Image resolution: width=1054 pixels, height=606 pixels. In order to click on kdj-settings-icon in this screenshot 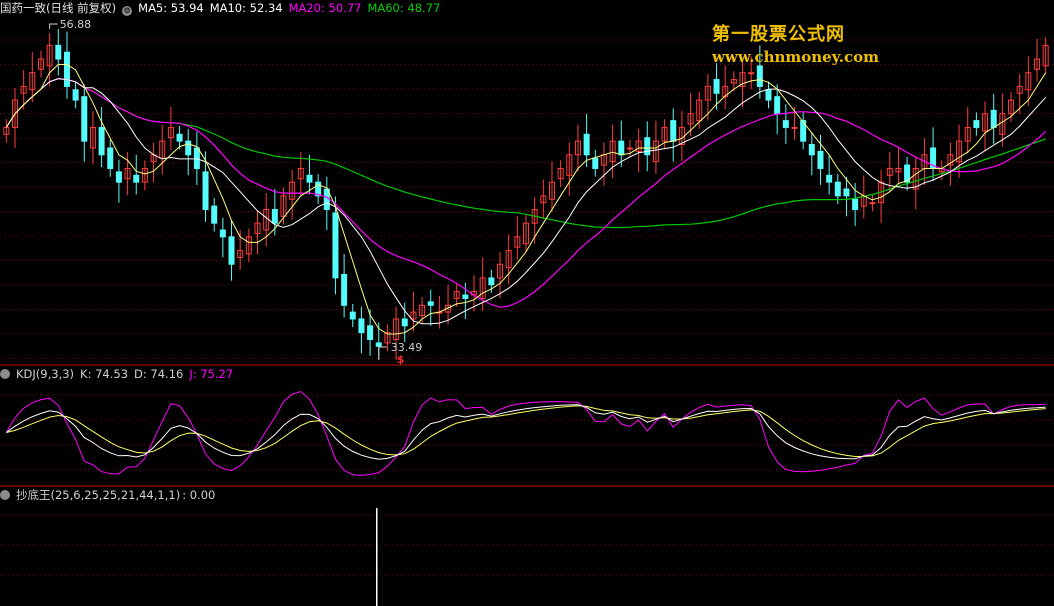, I will do `click(5, 374)`.